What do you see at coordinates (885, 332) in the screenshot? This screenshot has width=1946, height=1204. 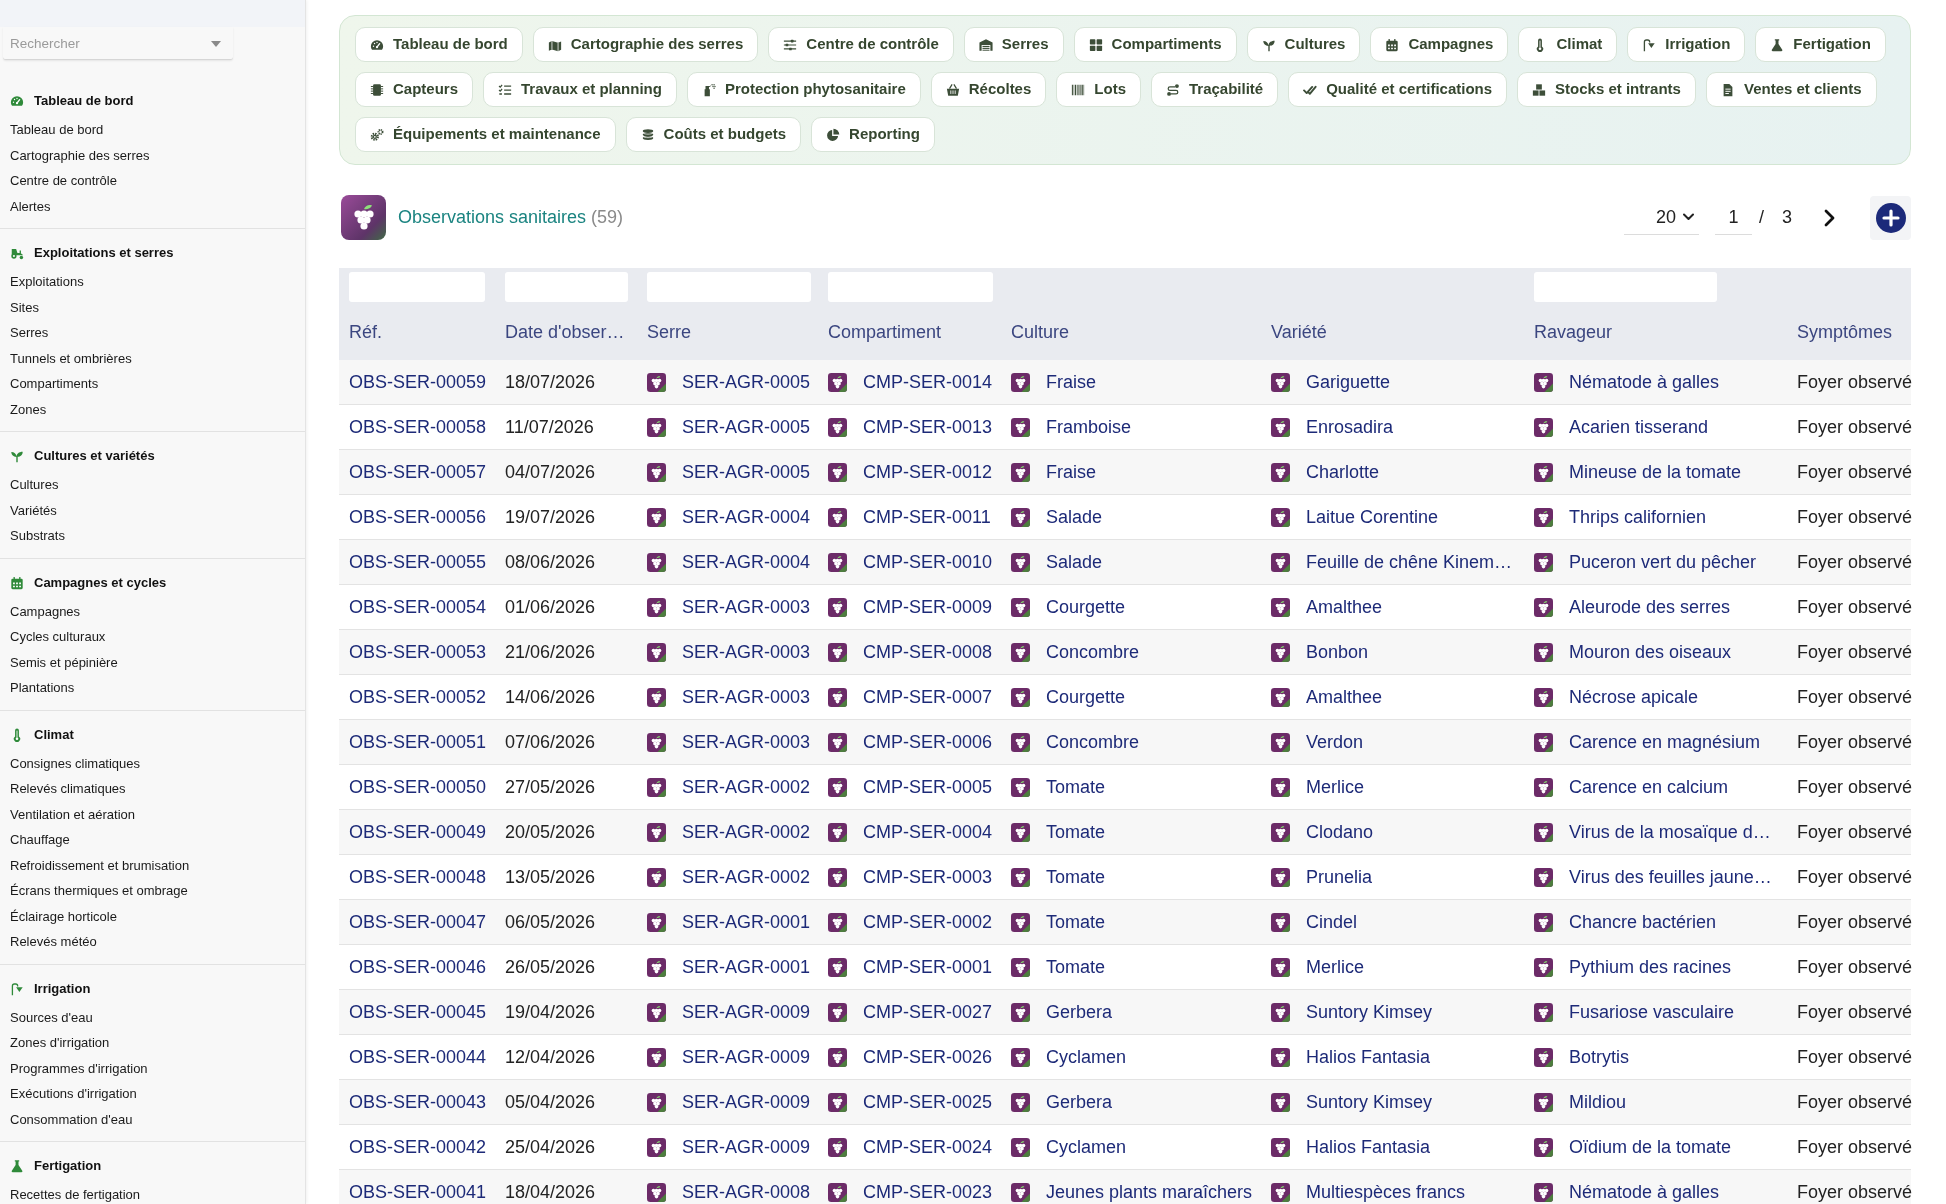 I see `column-header: Compartiment` at bounding box center [885, 332].